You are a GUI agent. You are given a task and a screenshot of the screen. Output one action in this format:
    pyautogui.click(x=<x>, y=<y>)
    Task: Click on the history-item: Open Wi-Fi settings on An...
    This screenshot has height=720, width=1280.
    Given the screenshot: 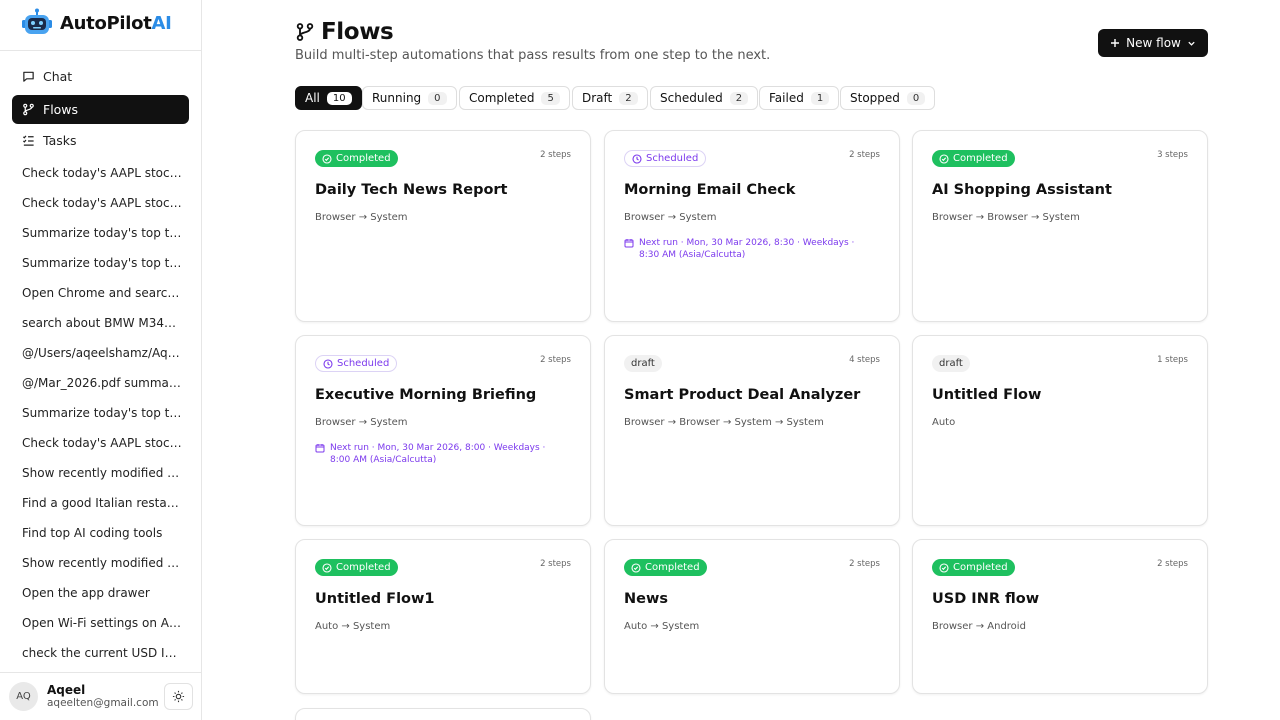 What is the action you would take?
    pyautogui.click(x=102, y=623)
    